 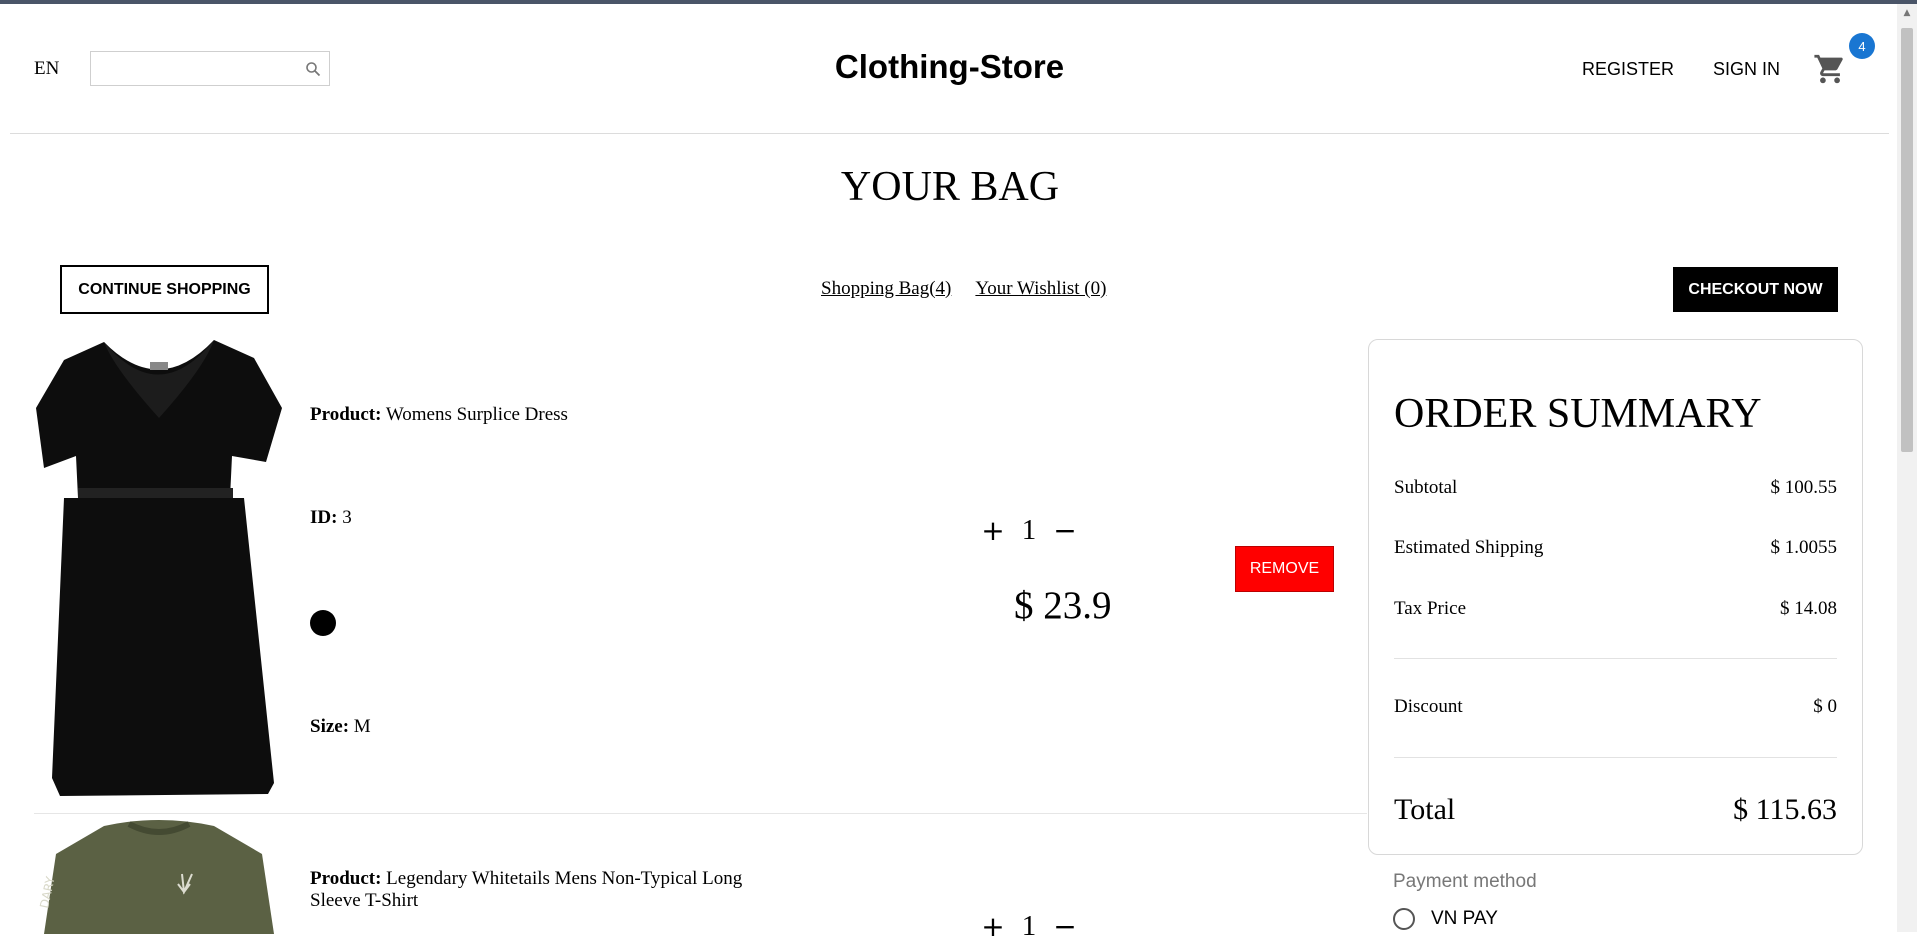 I want to click on discount-row: Discount $ 0, so click(x=1615, y=706).